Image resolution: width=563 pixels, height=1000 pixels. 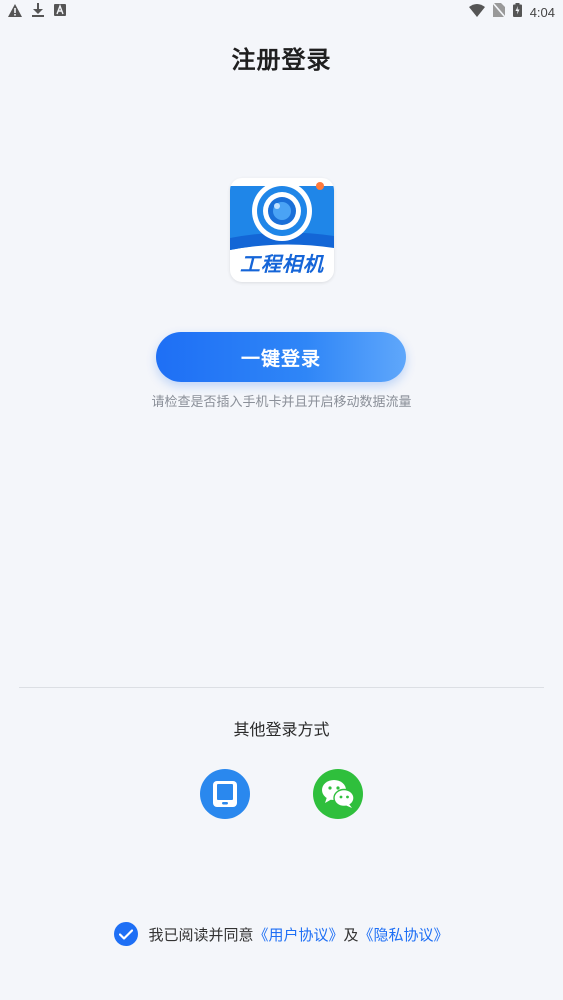 I want to click on agreement-checkbox, so click(x=126, y=934).